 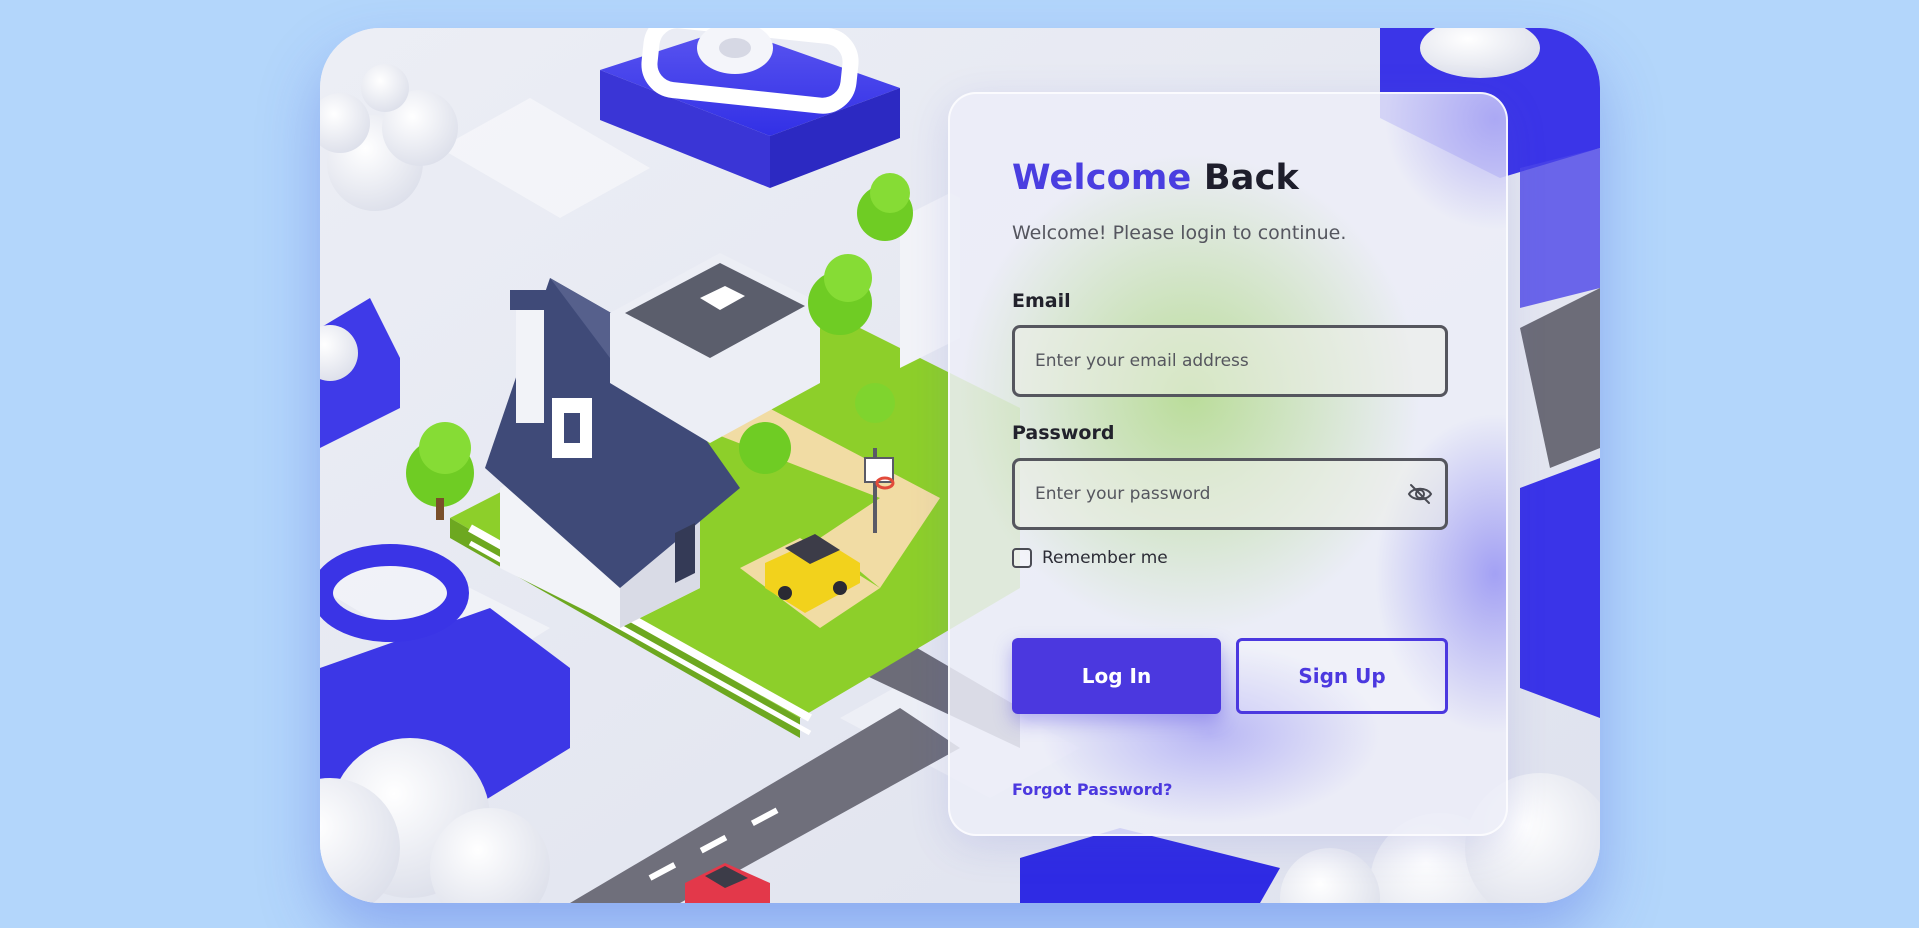 I want to click on title-accent: Welcome, so click(x=1102, y=178).